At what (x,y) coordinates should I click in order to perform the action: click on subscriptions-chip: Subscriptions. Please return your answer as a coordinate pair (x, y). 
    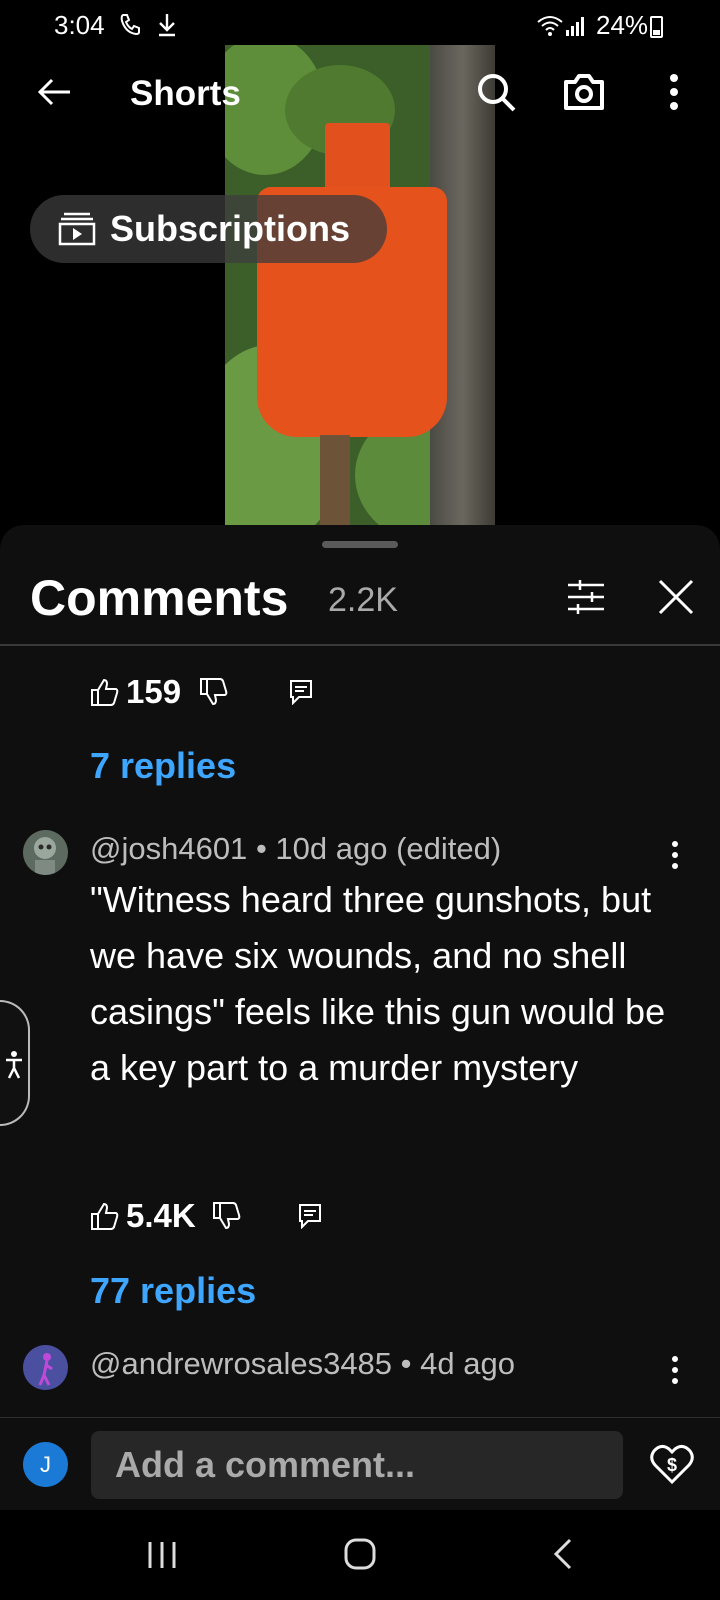
    Looking at the image, I should click on (208, 229).